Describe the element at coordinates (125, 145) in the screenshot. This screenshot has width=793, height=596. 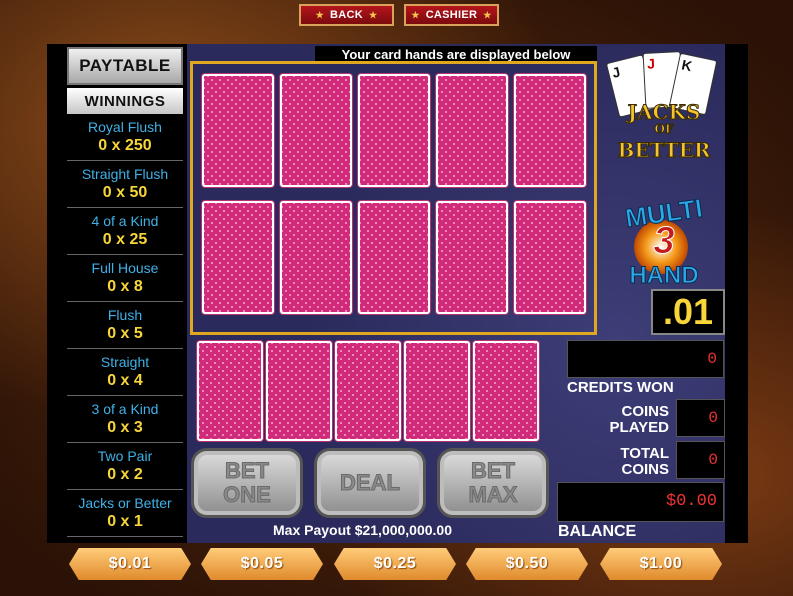
I see `hand-payout: 0 x 250` at that location.